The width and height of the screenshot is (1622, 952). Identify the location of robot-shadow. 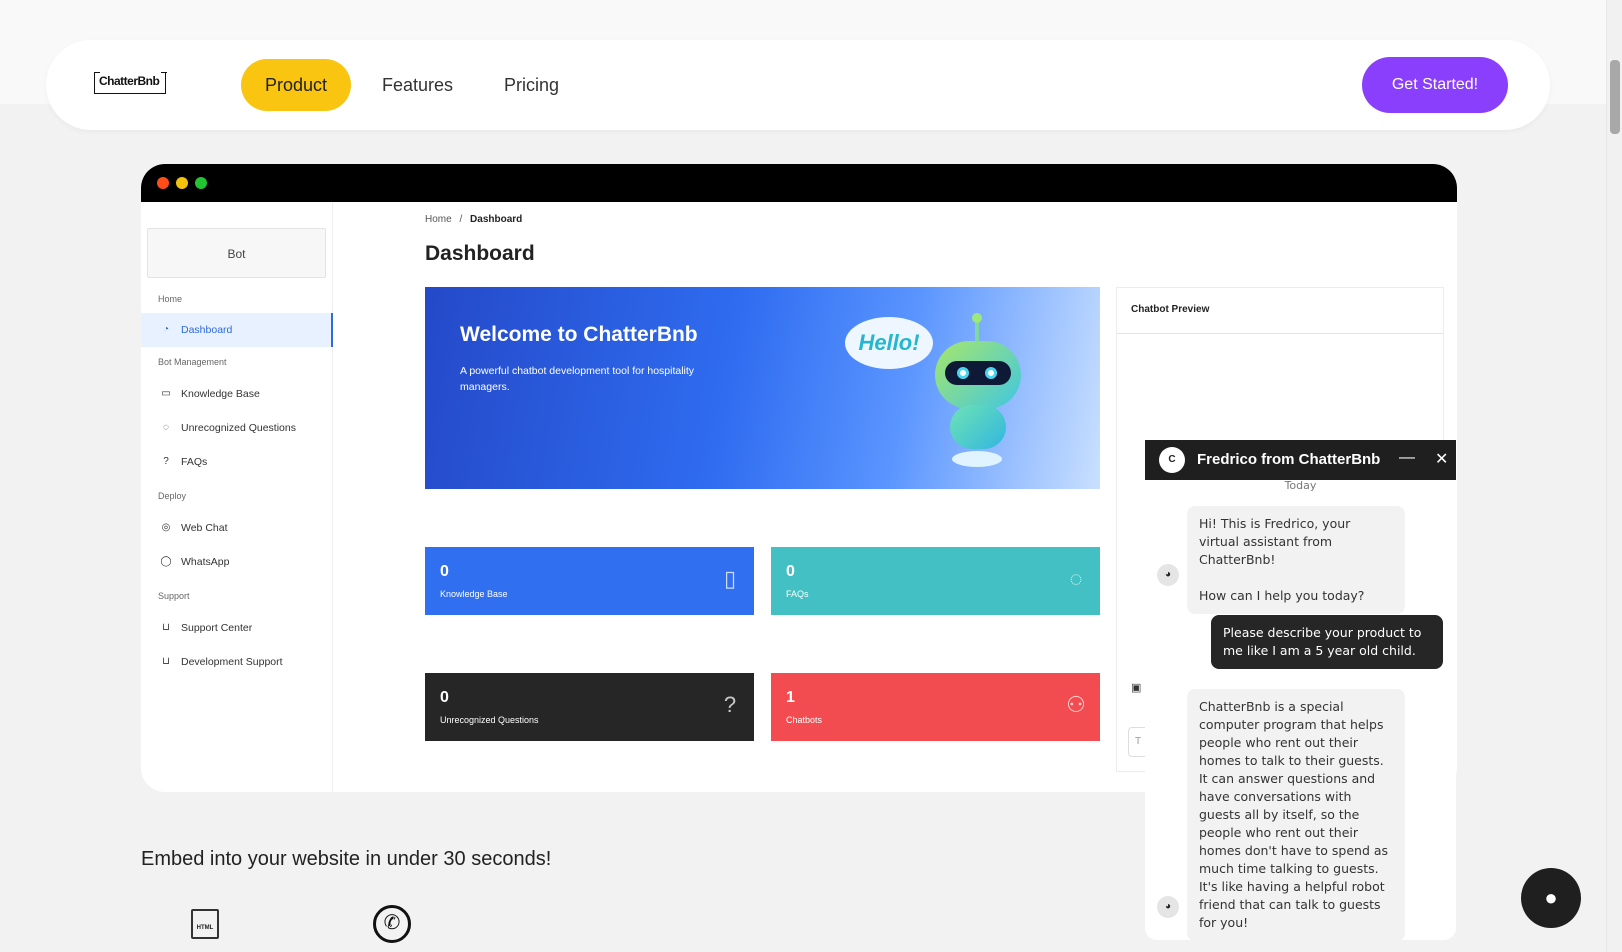
(977, 459).